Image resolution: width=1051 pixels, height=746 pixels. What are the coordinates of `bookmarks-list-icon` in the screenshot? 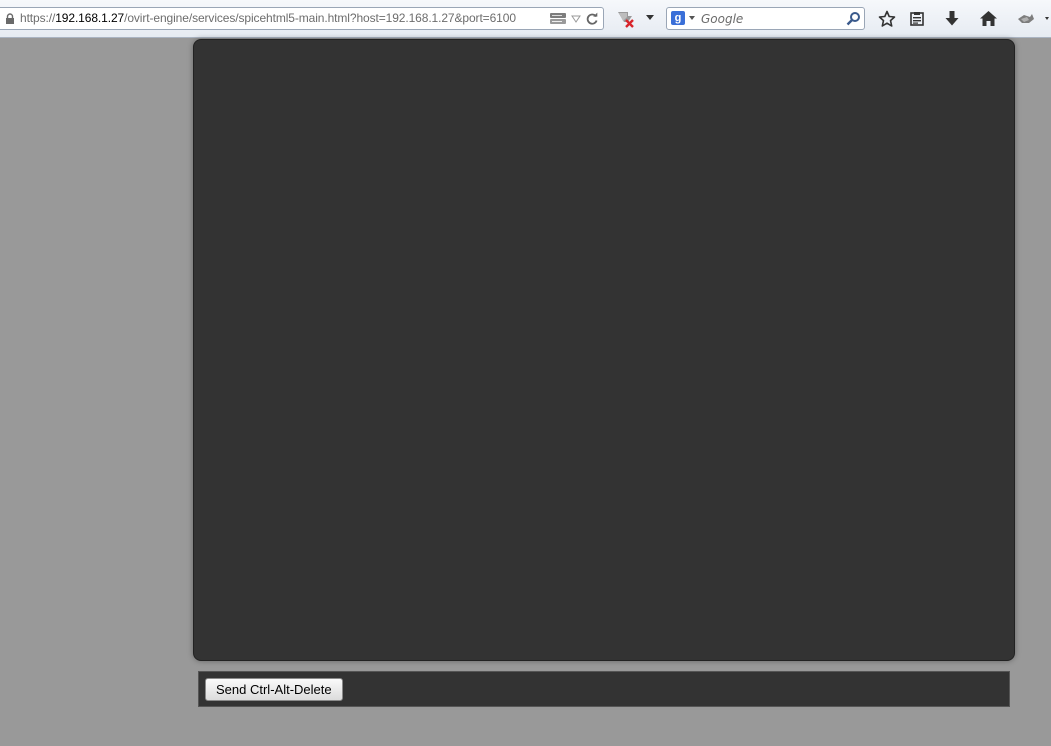 It's located at (917, 18).